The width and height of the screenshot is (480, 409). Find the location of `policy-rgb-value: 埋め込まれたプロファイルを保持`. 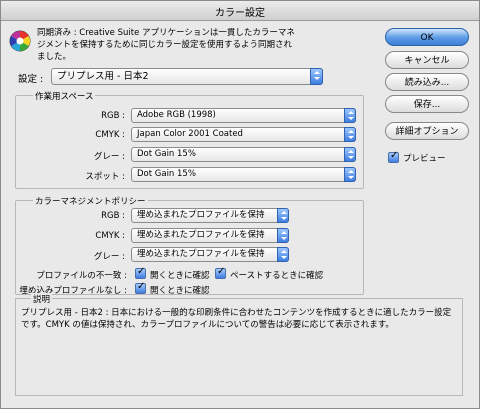

policy-rgb-value: 埋め込まれたプロファイルを保持 is located at coordinates (201, 215).